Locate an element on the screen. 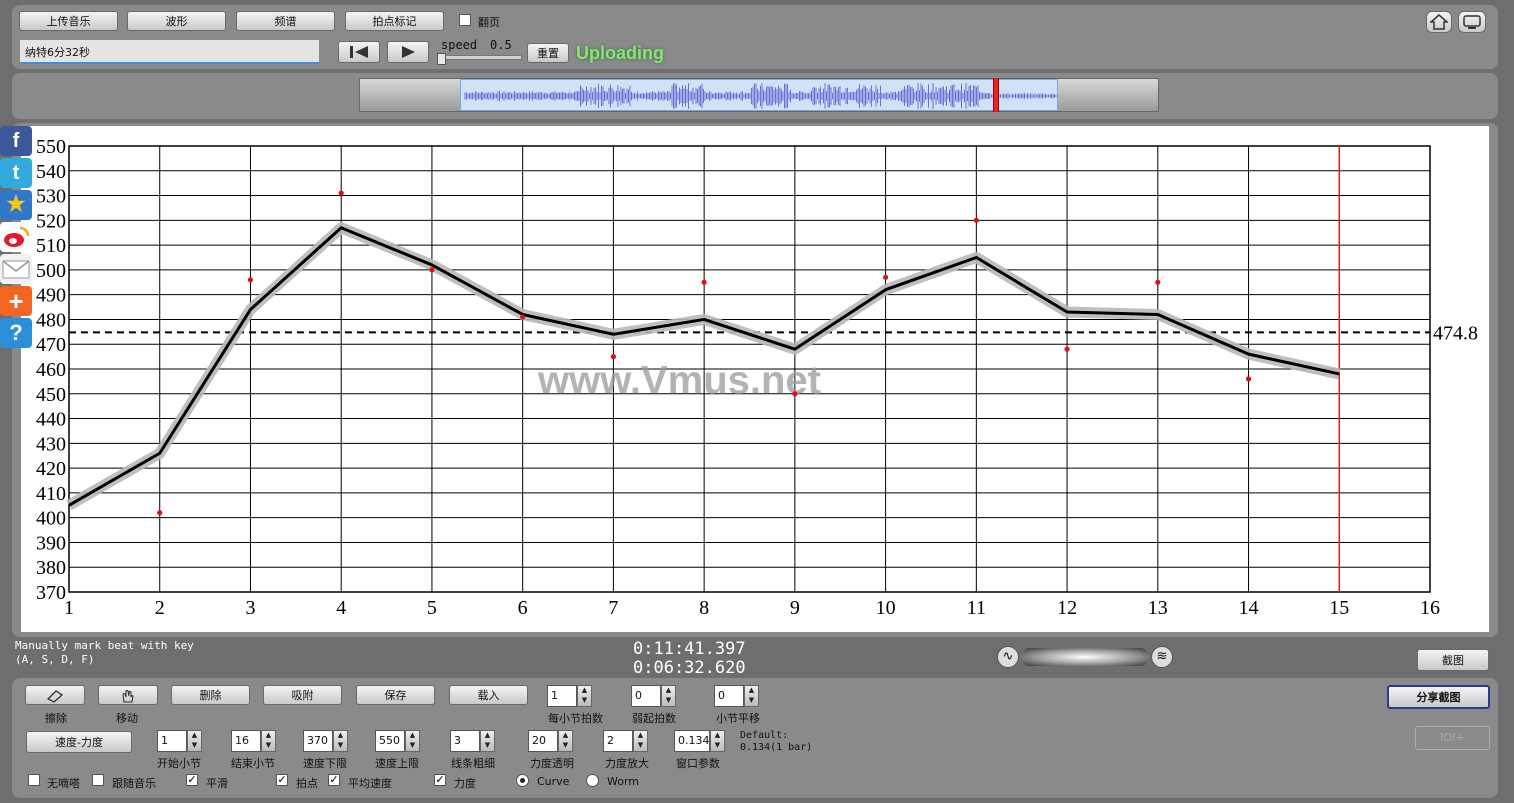 This screenshot has width=1514, height=803. screenshot-button: 截图 is located at coordinates (1453, 660).